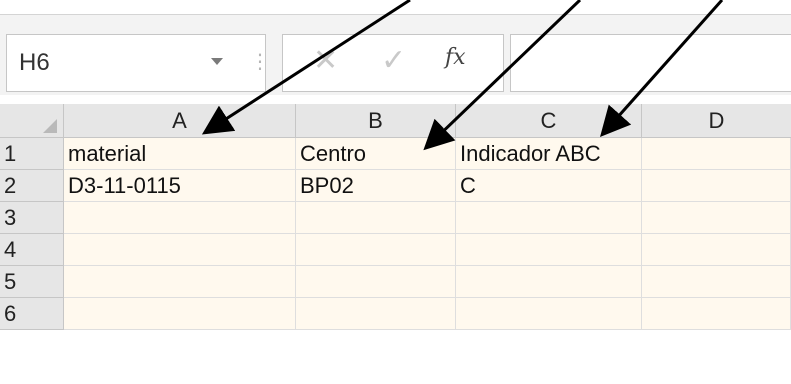  Describe the element at coordinates (455, 57) in the screenshot. I see `insert-function-icon: fx` at that location.